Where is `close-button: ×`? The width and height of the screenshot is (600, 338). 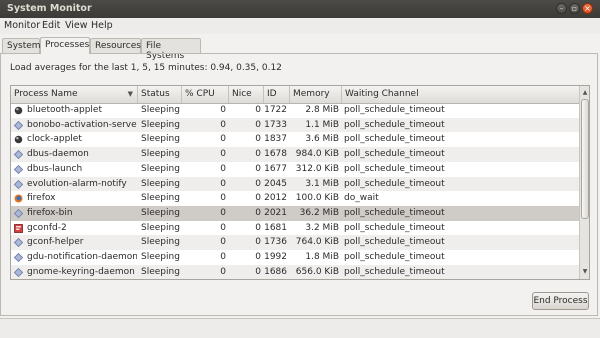 close-button: × is located at coordinates (587, 8).